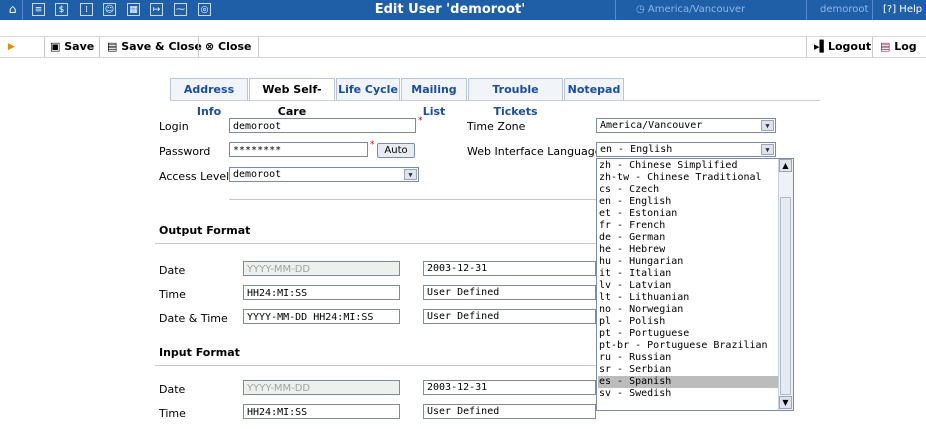  Describe the element at coordinates (905, 46) in the screenshot. I see `log-label: Log` at that location.